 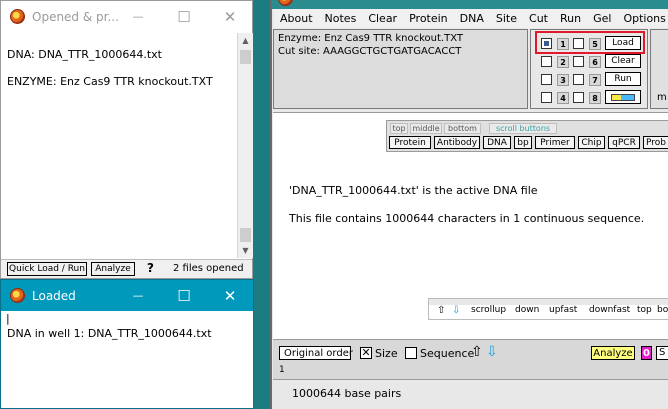 What do you see at coordinates (546, 79) in the screenshot?
I see `well-3-checkbox` at bounding box center [546, 79].